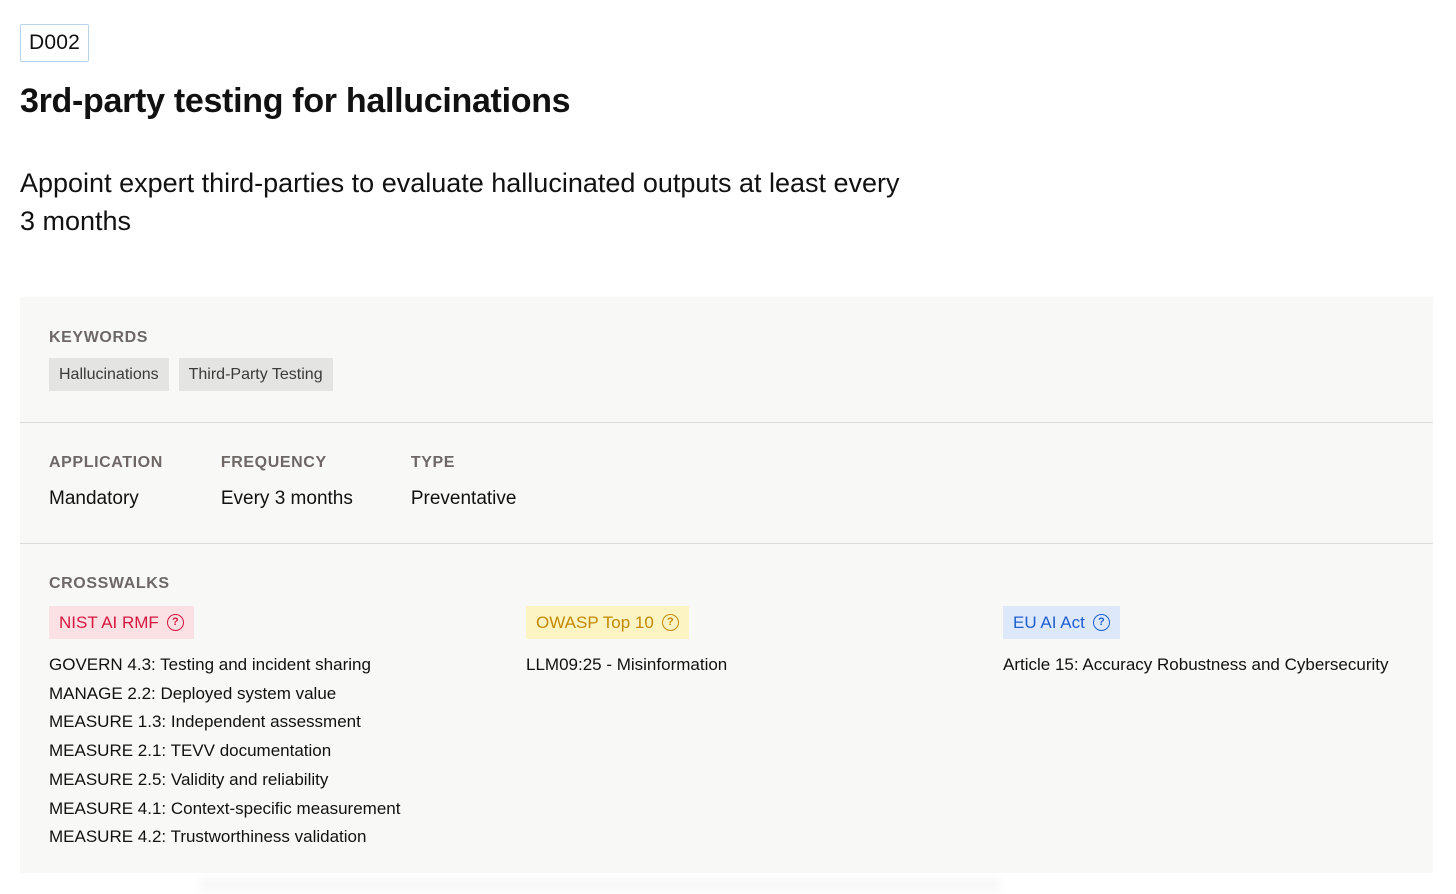 This screenshot has height=894, width=1456. I want to click on crosswalk-item: GOVERN 4.3: Testing and incident sharing, so click(210, 664).